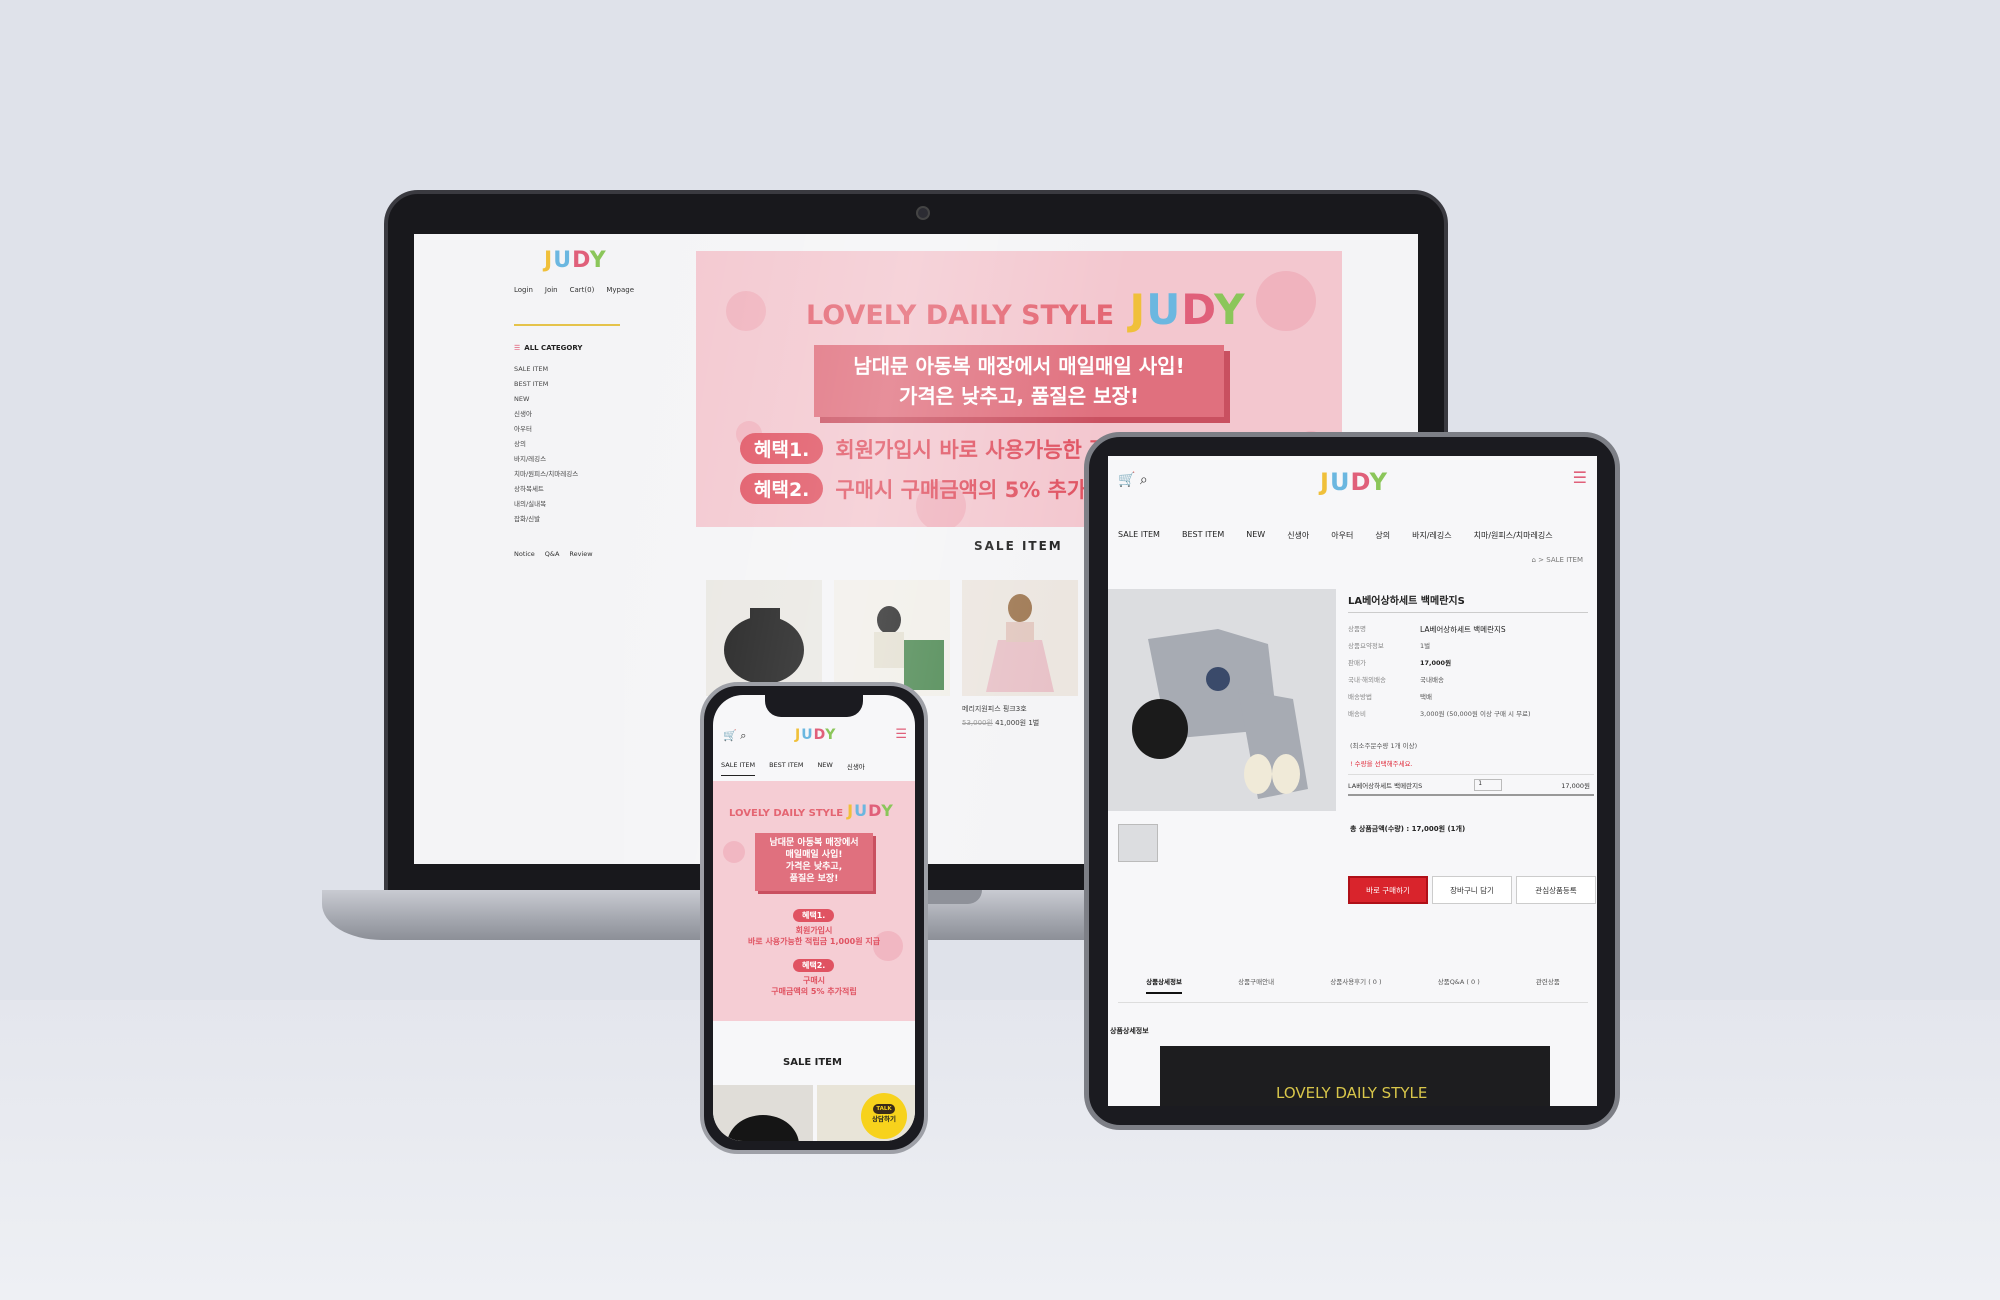 This screenshot has width=2000, height=1300. What do you see at coordinates (1256, 985) in the screenshot?
I see `tab-guide: 상품구매안내` at bounding box center [1256, 985].